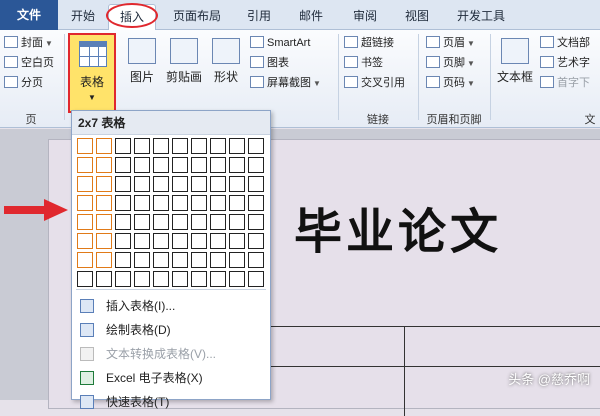 The height and width of the screenshot is (416, 600). Describe the element at coordinates (417, 16) in the screenshot. I see `tab-view: 视图` at that location.